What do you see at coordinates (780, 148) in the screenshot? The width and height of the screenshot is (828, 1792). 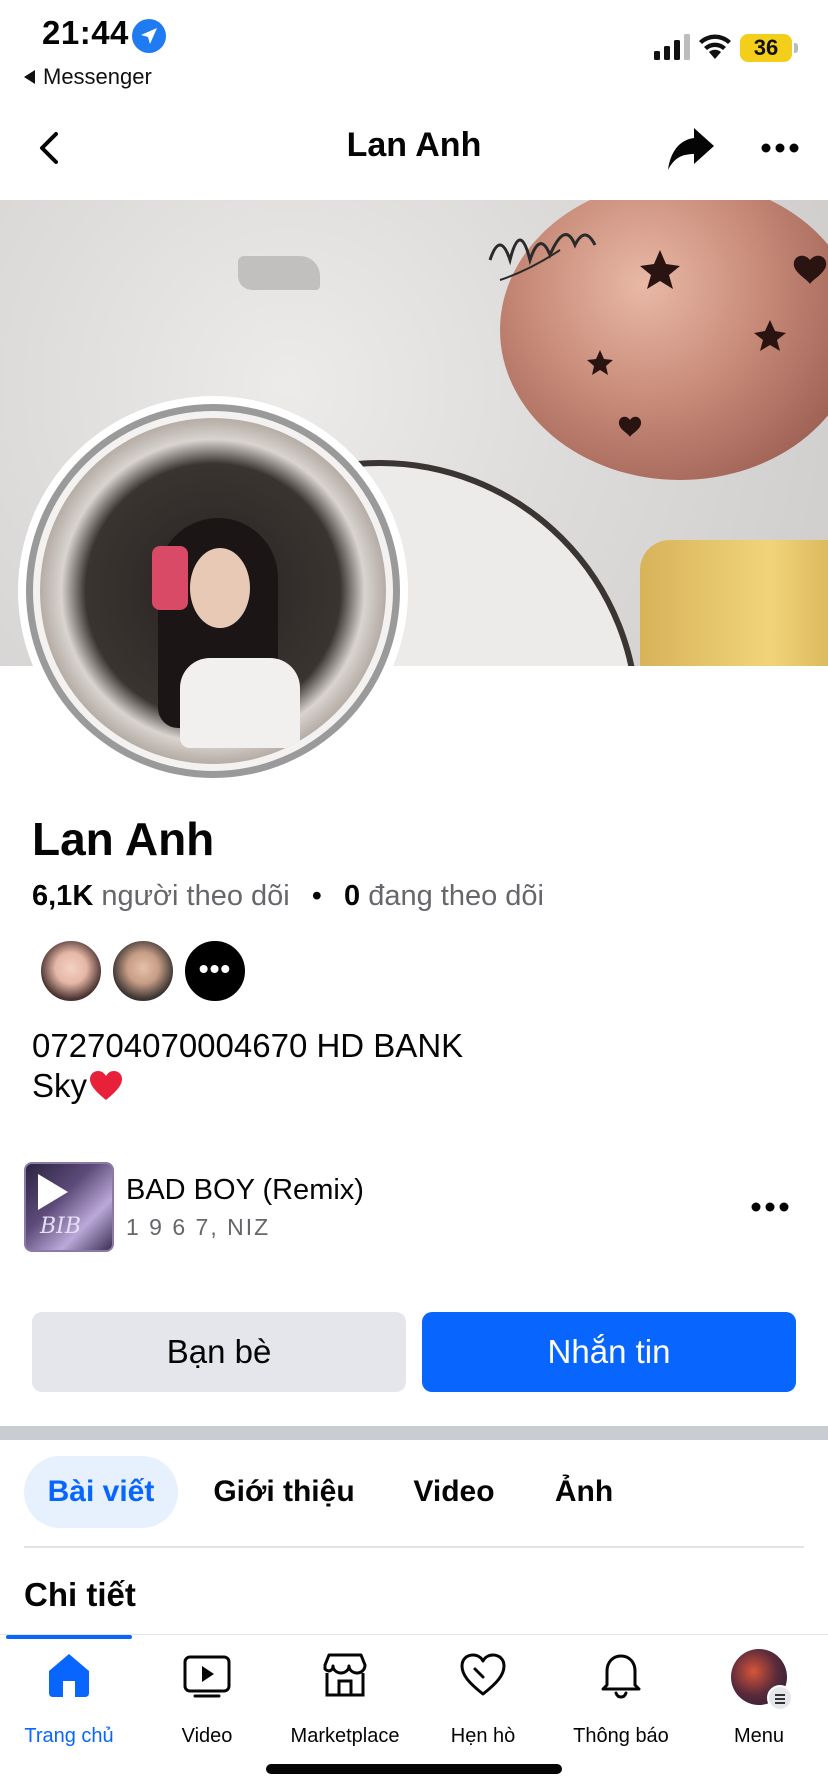 I see `more-icon` at bounding box center [780, 148].